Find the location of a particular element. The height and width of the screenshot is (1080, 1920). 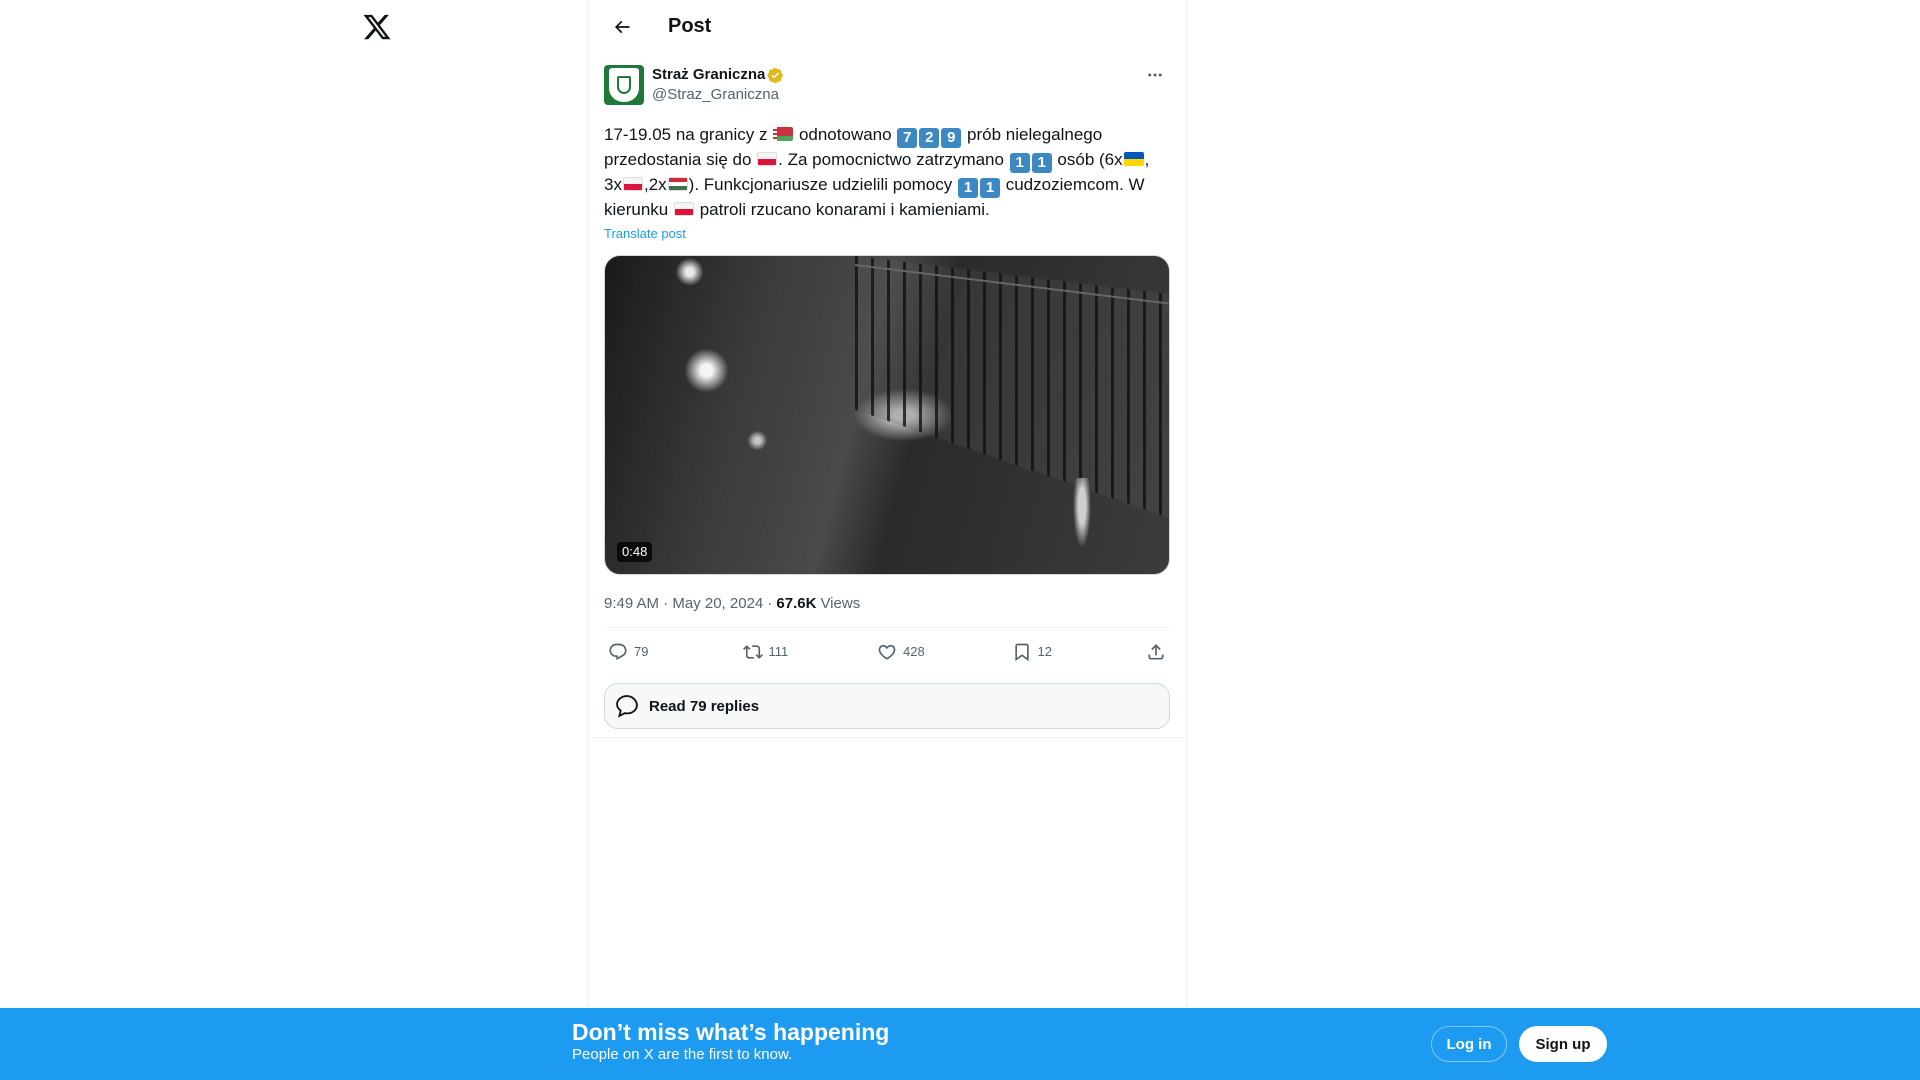

verified-badge-icon is located at coordinates (775, 75).